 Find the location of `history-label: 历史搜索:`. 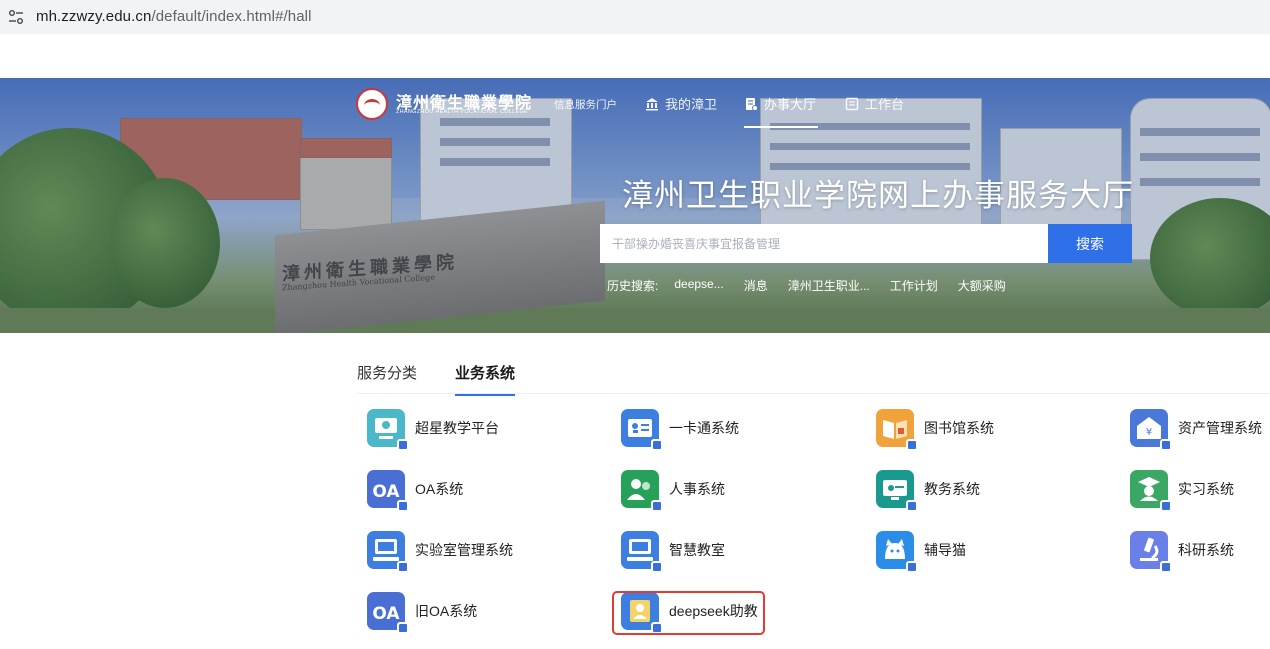

history-label: 历史搜索: is located at coordinates (633, 286).